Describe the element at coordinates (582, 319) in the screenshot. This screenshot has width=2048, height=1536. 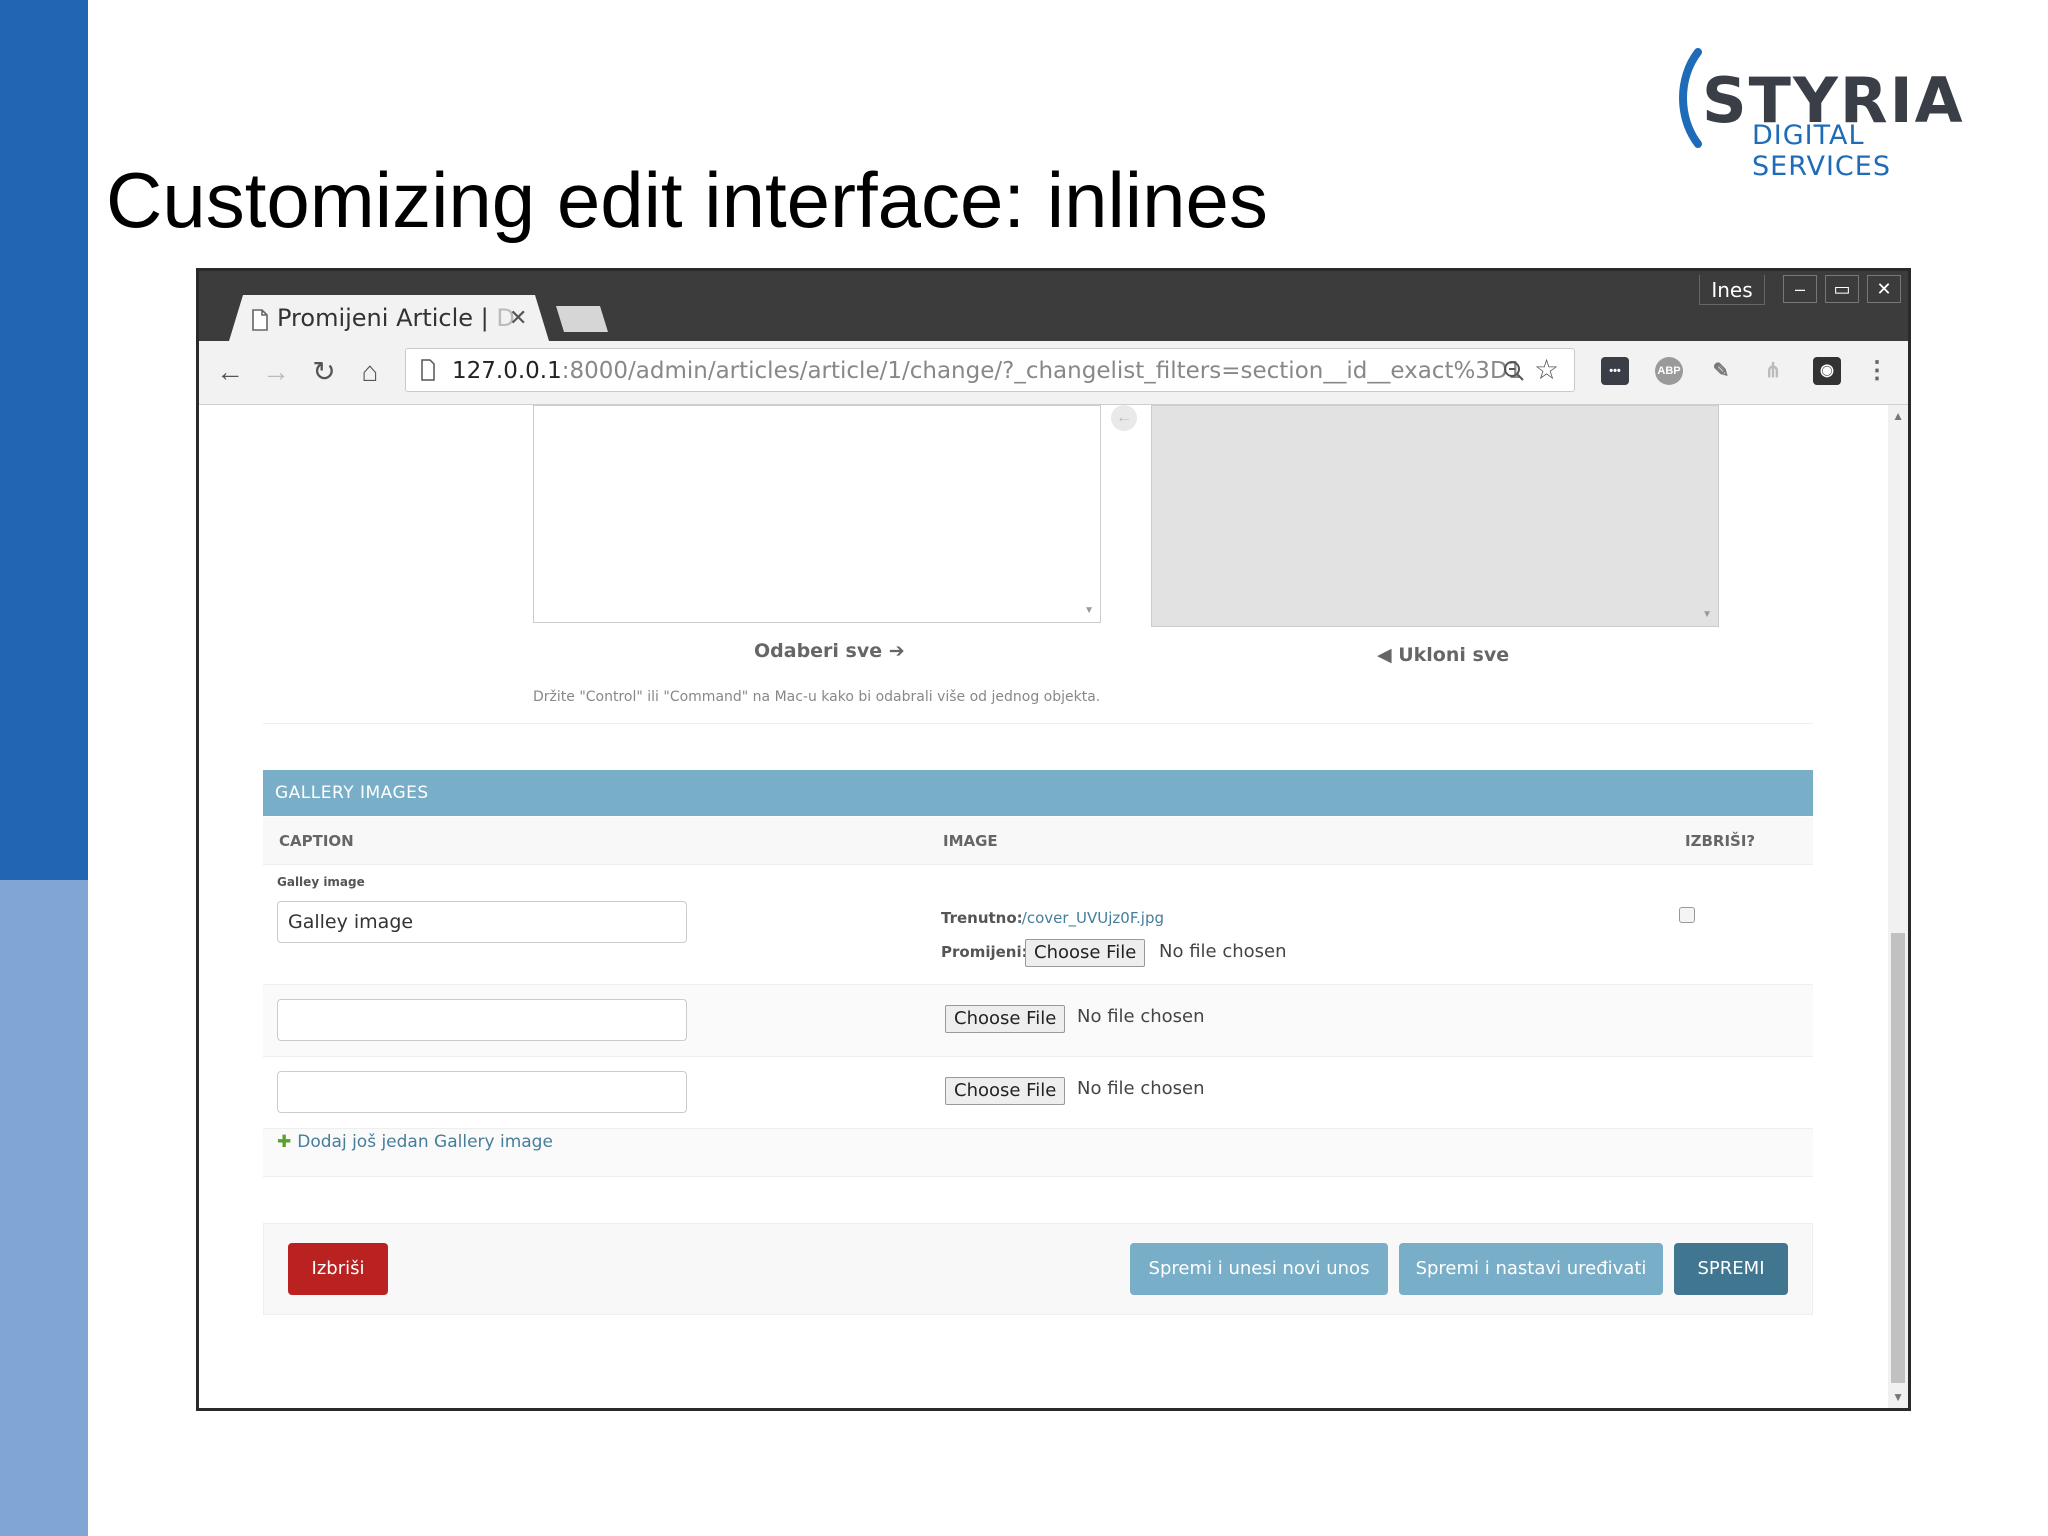
I see `new-tab-button` at that location.